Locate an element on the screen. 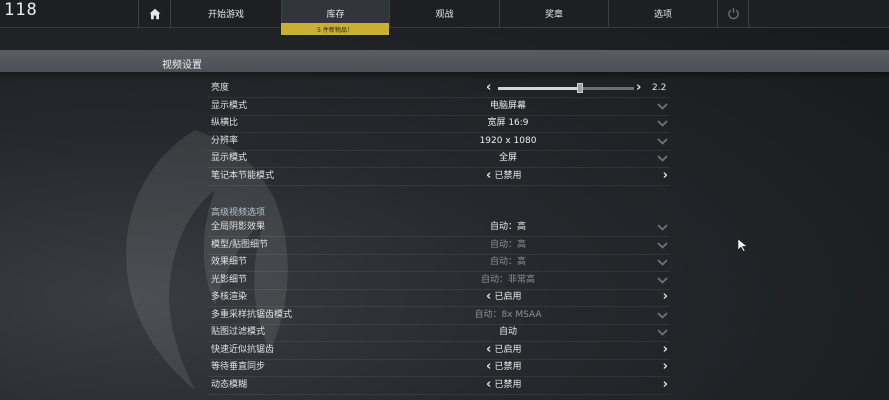 The image size is (889, 400). setting-label: 贴图过滤模式 is located at coordinates (238, 332).